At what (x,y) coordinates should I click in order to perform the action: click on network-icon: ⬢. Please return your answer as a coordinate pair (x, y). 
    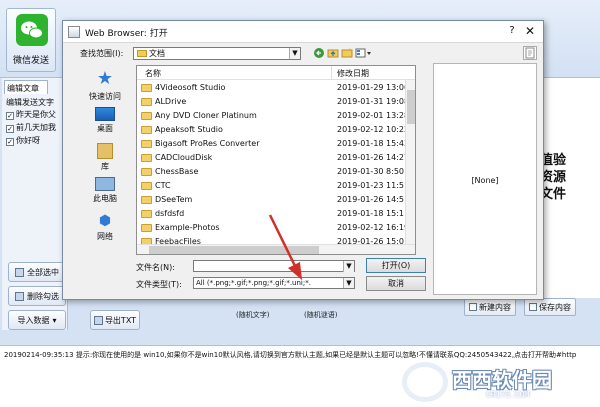
    Looking at the image, I should click on (105, 221).